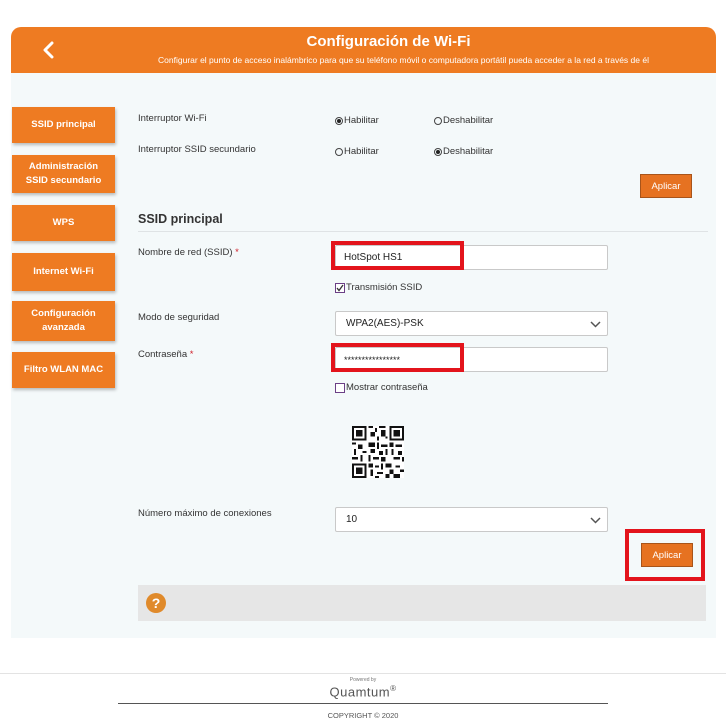 The image size is (726, 728). What do you see at coordinates (471, 323) in the screenshot?
I see `security-mode-select: WPA2(AES)-PSK` at bounding box center [471, 323].